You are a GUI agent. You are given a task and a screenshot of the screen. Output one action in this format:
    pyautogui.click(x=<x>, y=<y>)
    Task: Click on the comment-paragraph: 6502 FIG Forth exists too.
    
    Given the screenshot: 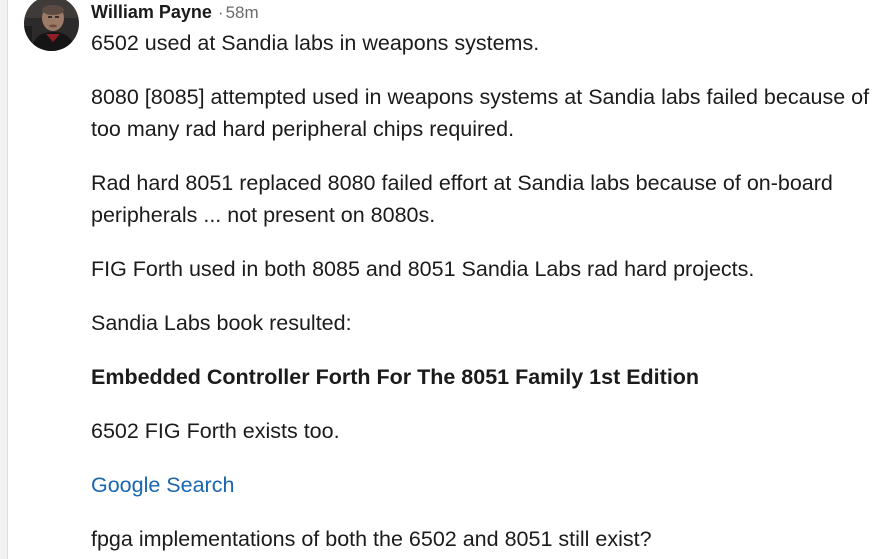 What is the action you would take?
    pyautogui.click(x=215, y=431)
    